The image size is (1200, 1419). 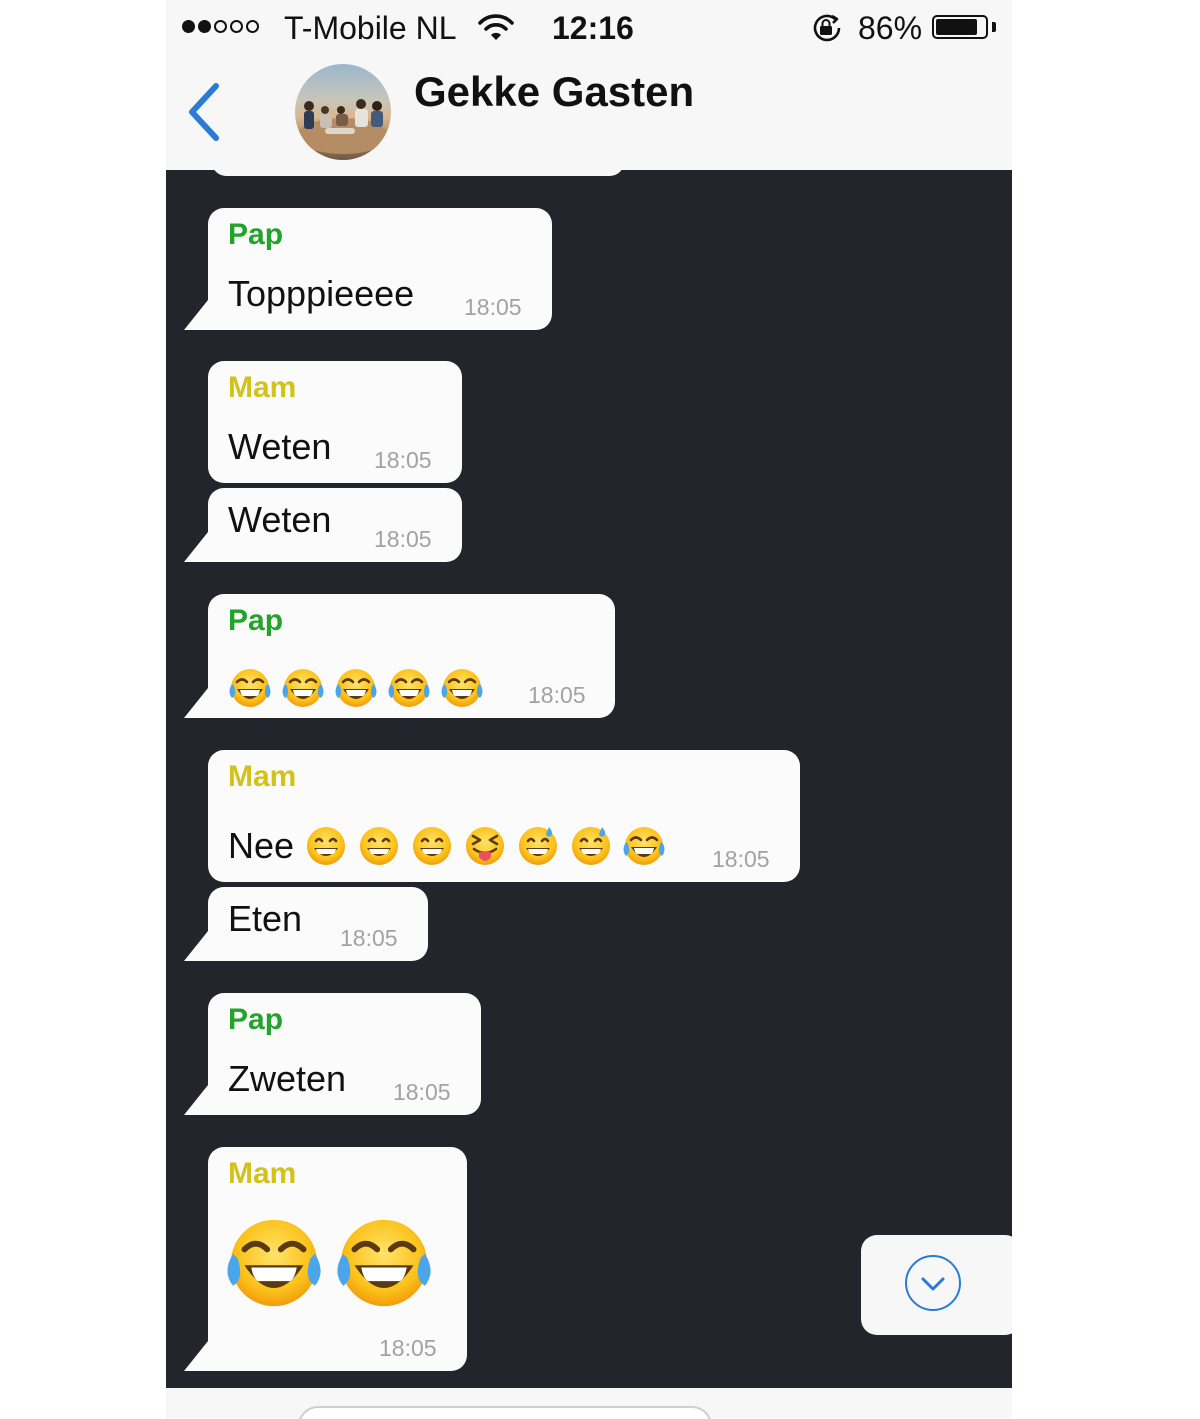 What do you see at coordinates (890, 28) in the screenshot?
I see `battery-percentage: 86%` at bounding box center [890, 28].